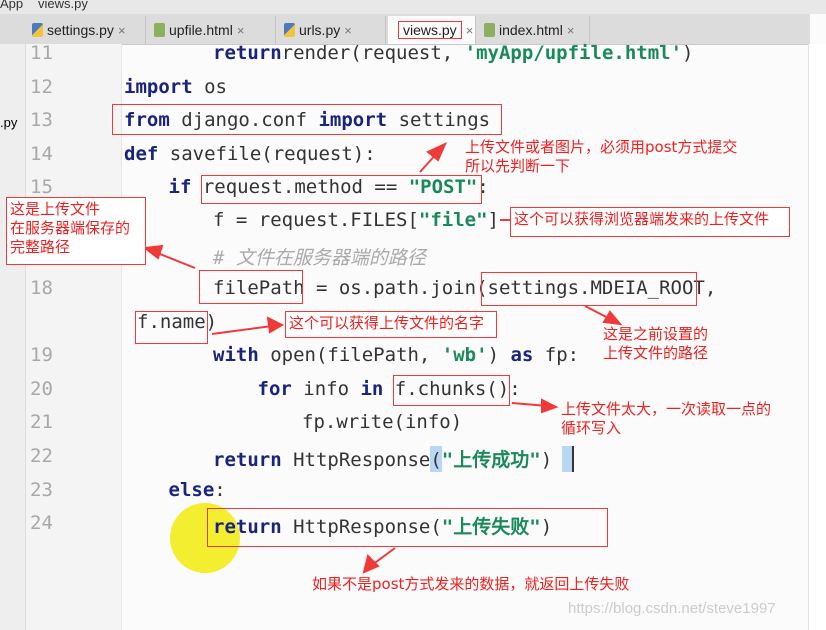 This screenshot has width=826, height=630. What do you see at coordinates (650, 222) in the screenshot?
I see `note-get-file: 这个可以获得浏览器端发来的上传文件` at bounding box center [650, 222].